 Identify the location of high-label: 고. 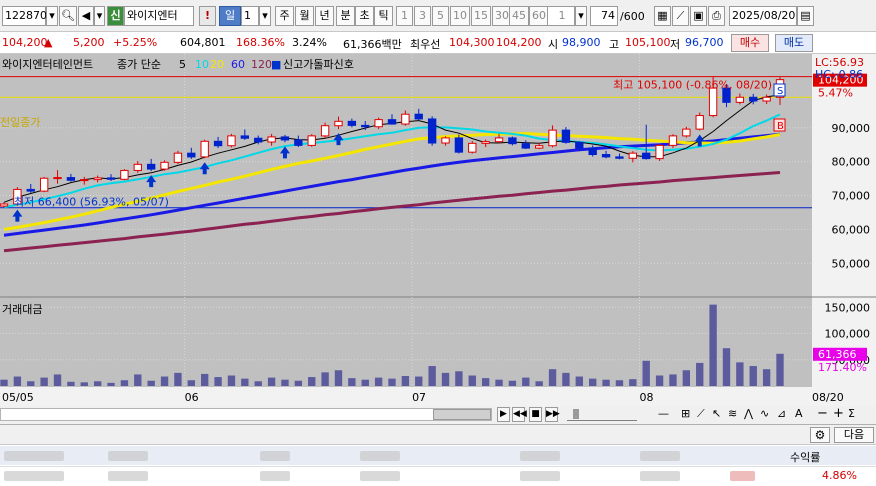
(614, 44).